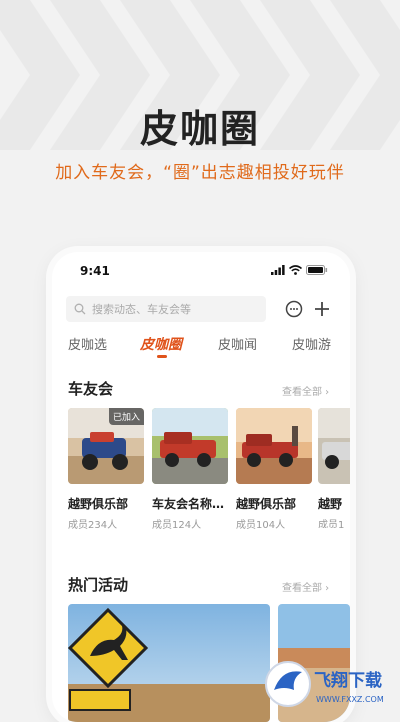 This screenshot has height=722, width=400. I want to click on search-row: 搜索动态、车友会等, so click(202, 309).